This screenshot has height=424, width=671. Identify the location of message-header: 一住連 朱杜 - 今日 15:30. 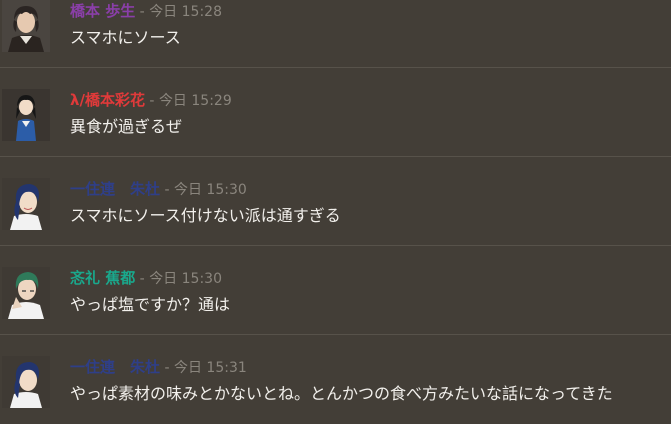
(158, 189).